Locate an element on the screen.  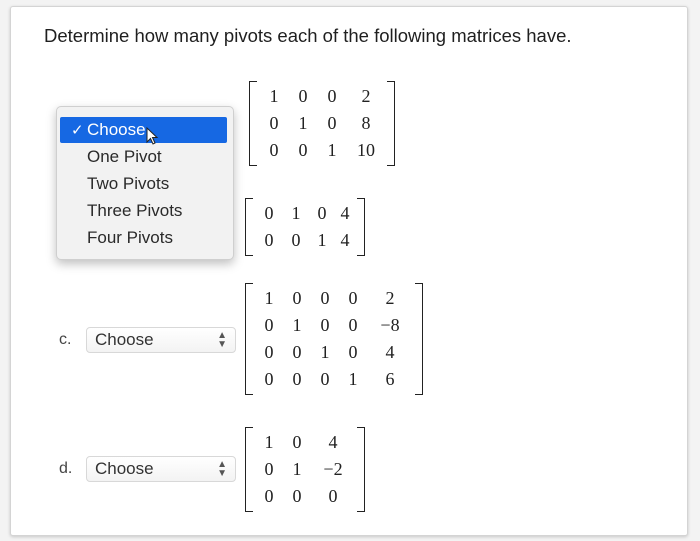
item-d-label: d. is located at coordinates (66, 468).